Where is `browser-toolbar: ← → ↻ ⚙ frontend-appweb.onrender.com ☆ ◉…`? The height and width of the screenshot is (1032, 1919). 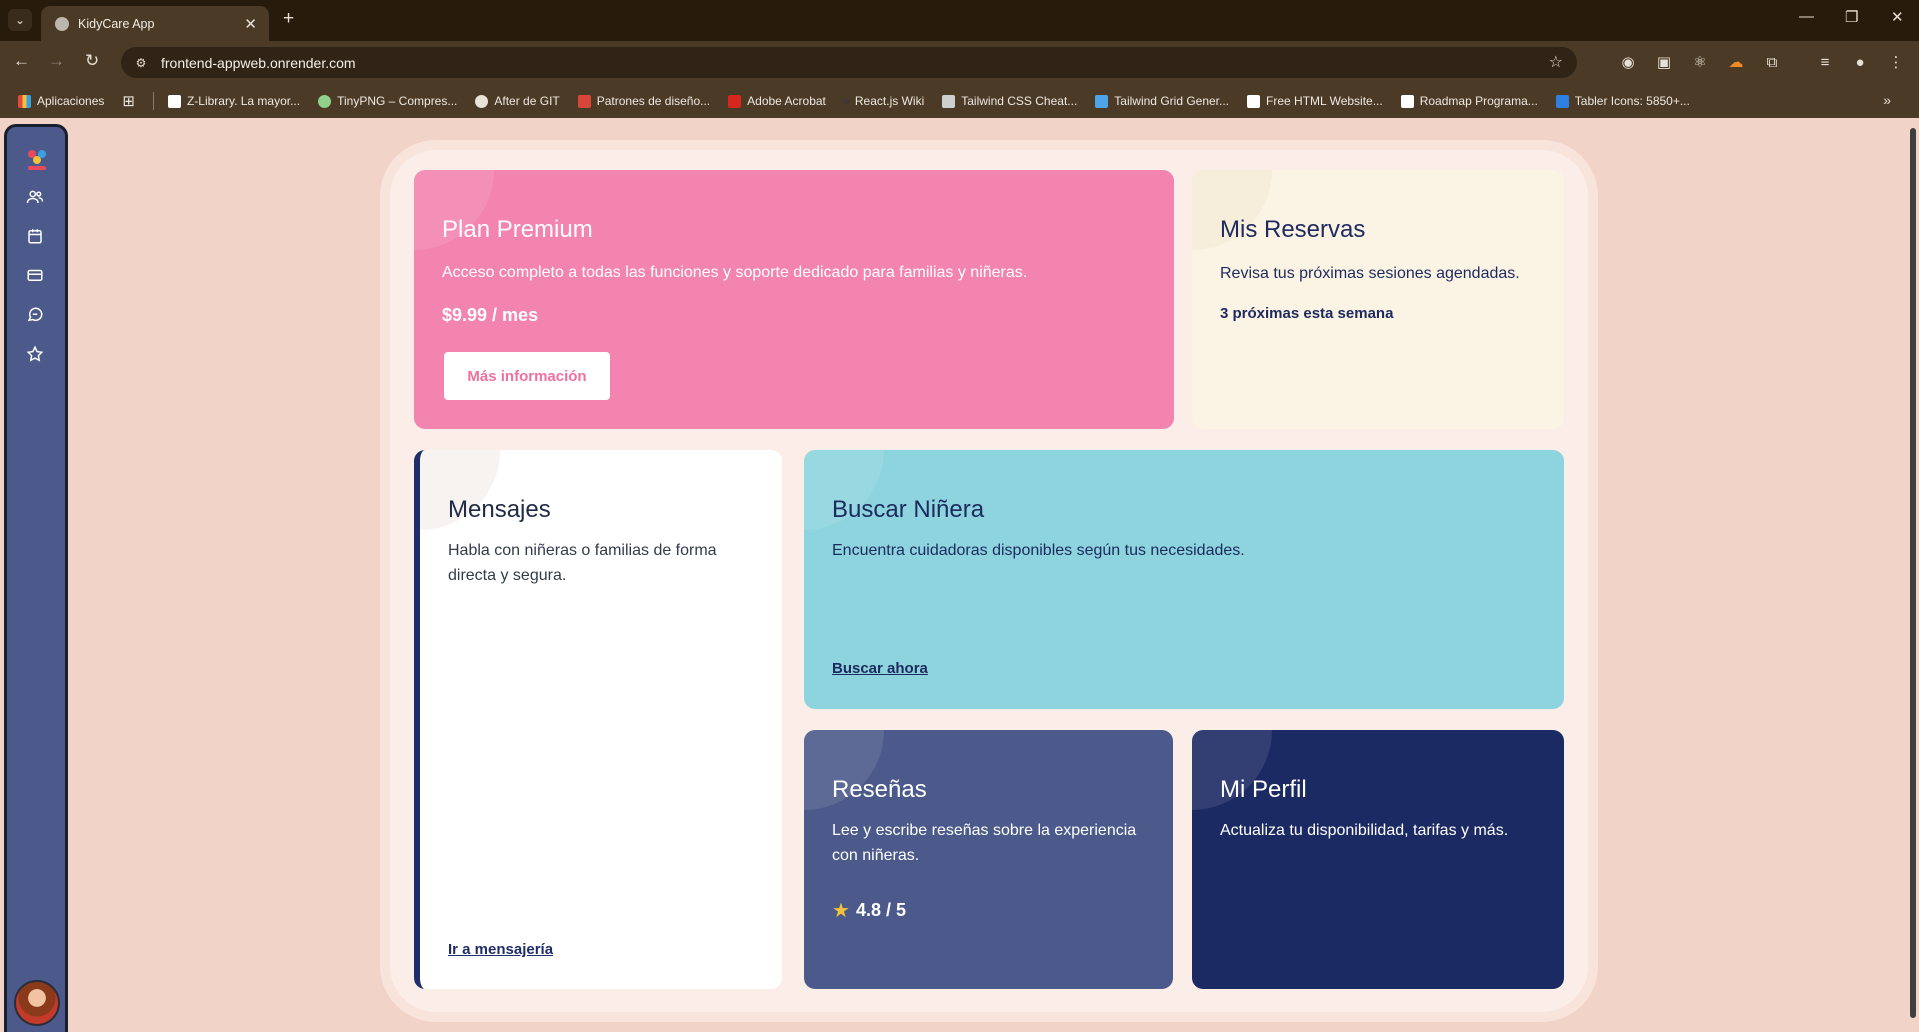
browser-toolbar: ← → ↻ ⚙ frontend-appweb.onrender.com ☆ ◉… is located at coordinates (959, 62).